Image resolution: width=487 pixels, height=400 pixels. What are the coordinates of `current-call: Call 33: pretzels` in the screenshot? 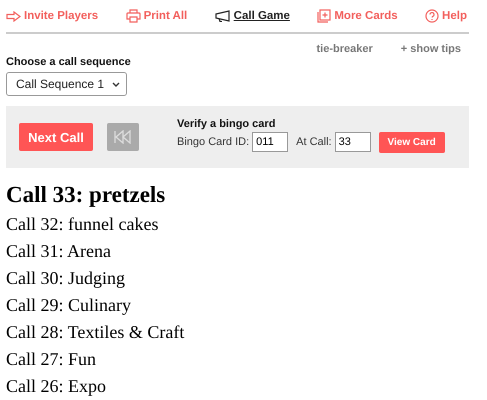 It's located at (86, 195).